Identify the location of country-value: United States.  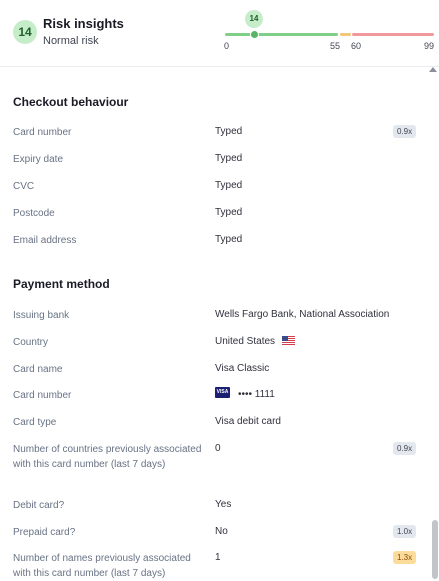
(255, 342).